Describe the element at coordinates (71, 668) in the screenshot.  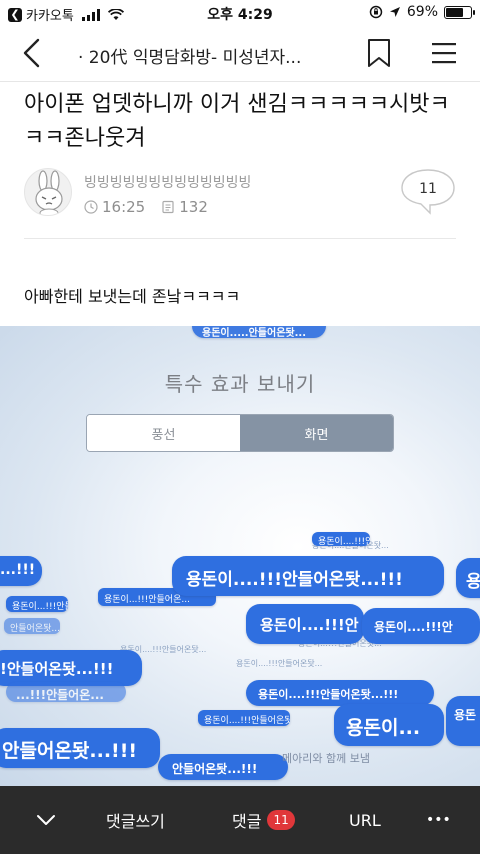
I see `message-bubble: !안들어온돳...!!!` at that location.